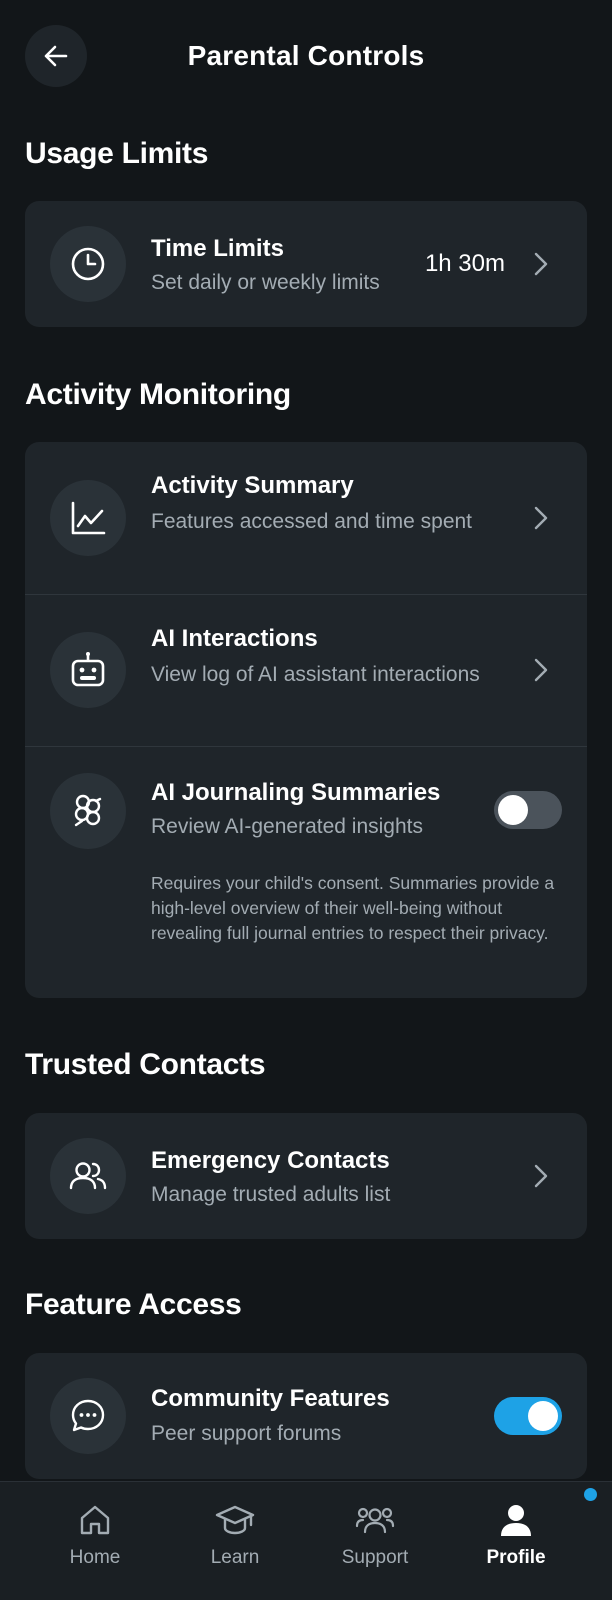  I want to click on chart-icon-badge, so click(88, 518).